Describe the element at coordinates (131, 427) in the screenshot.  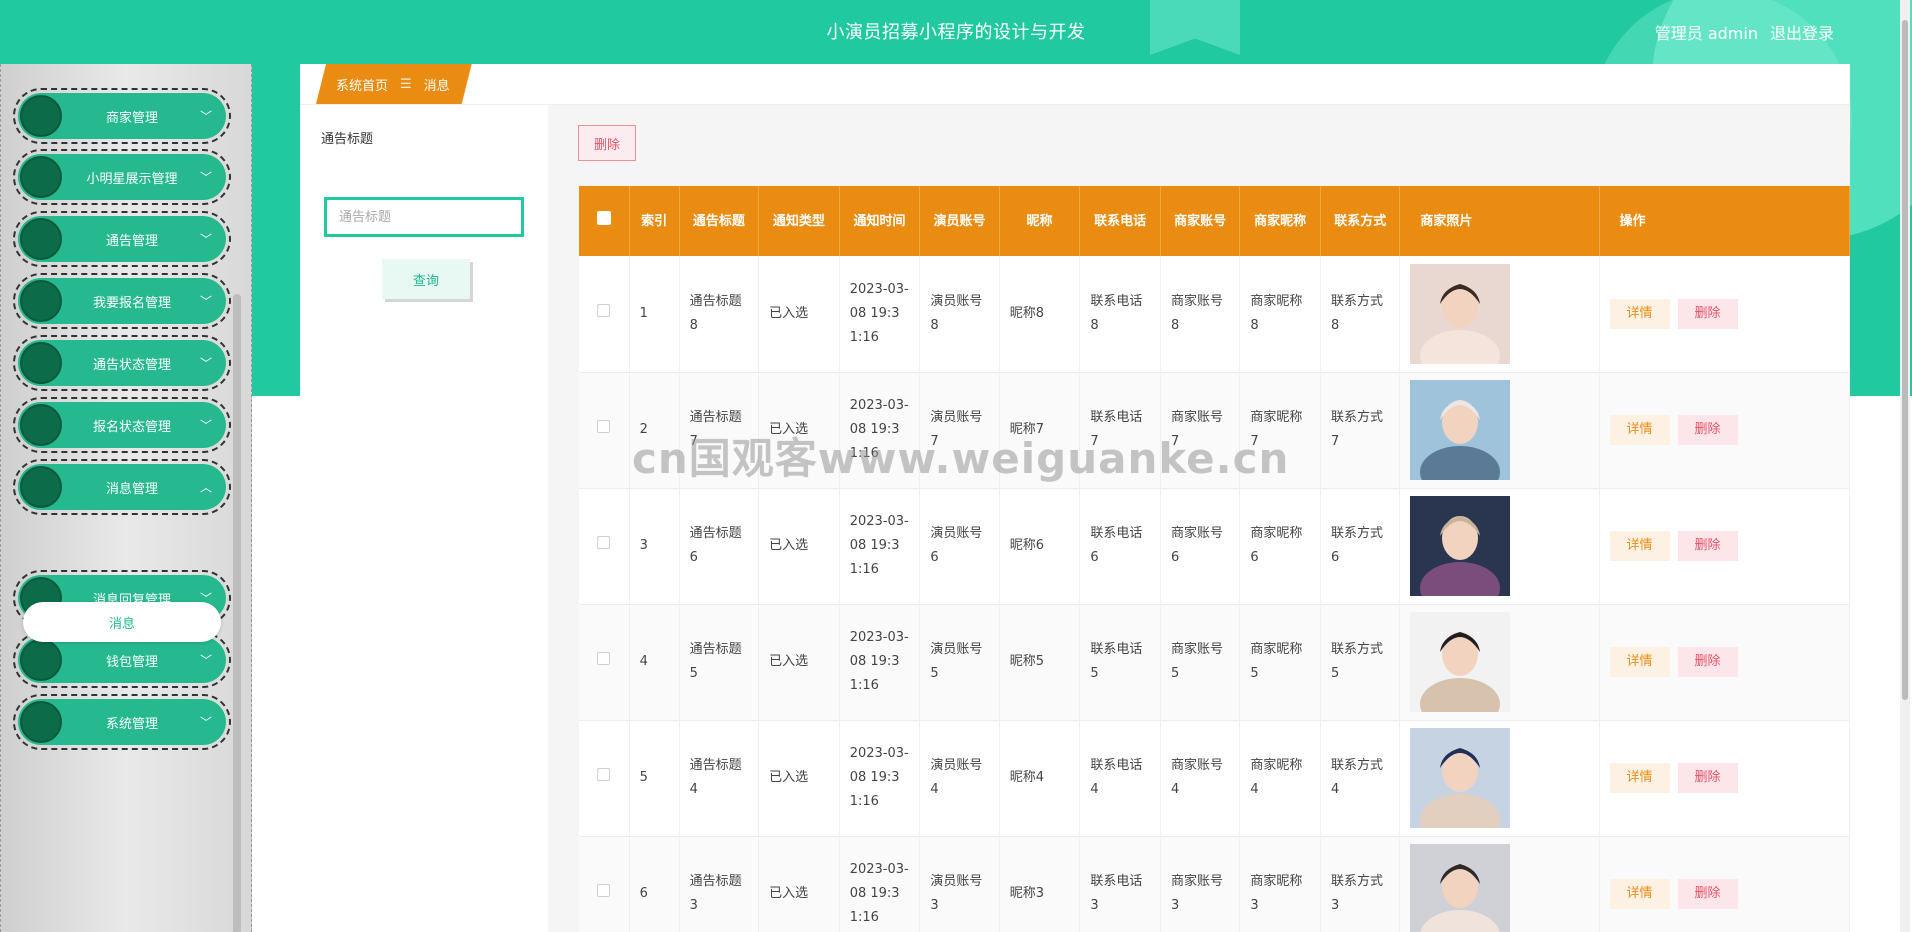
I see `sidebar-item-label: 报名状态管理` at that location.